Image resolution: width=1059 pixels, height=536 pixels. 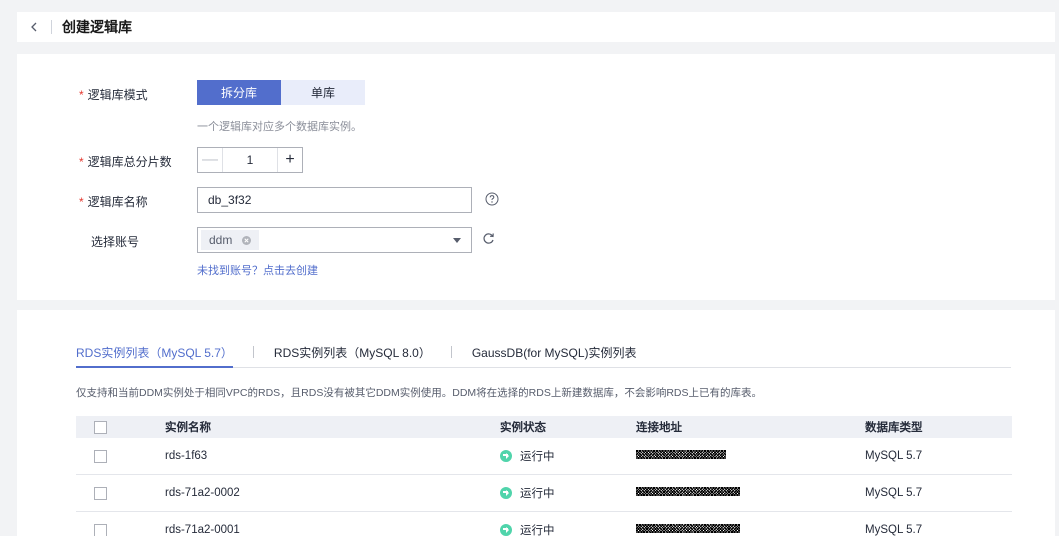 I want to click on shards-value: 1, so click(x=250, y=160).